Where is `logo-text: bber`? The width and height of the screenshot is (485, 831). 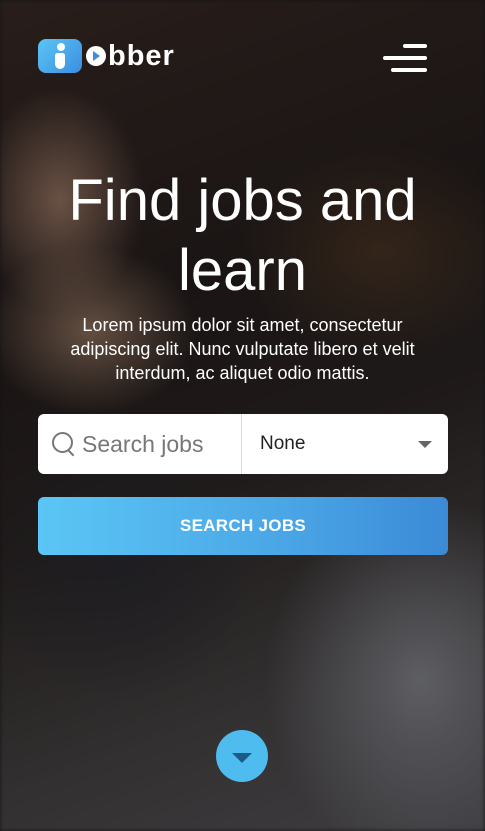
logo-text: bber is located at coordinates (141, 55).